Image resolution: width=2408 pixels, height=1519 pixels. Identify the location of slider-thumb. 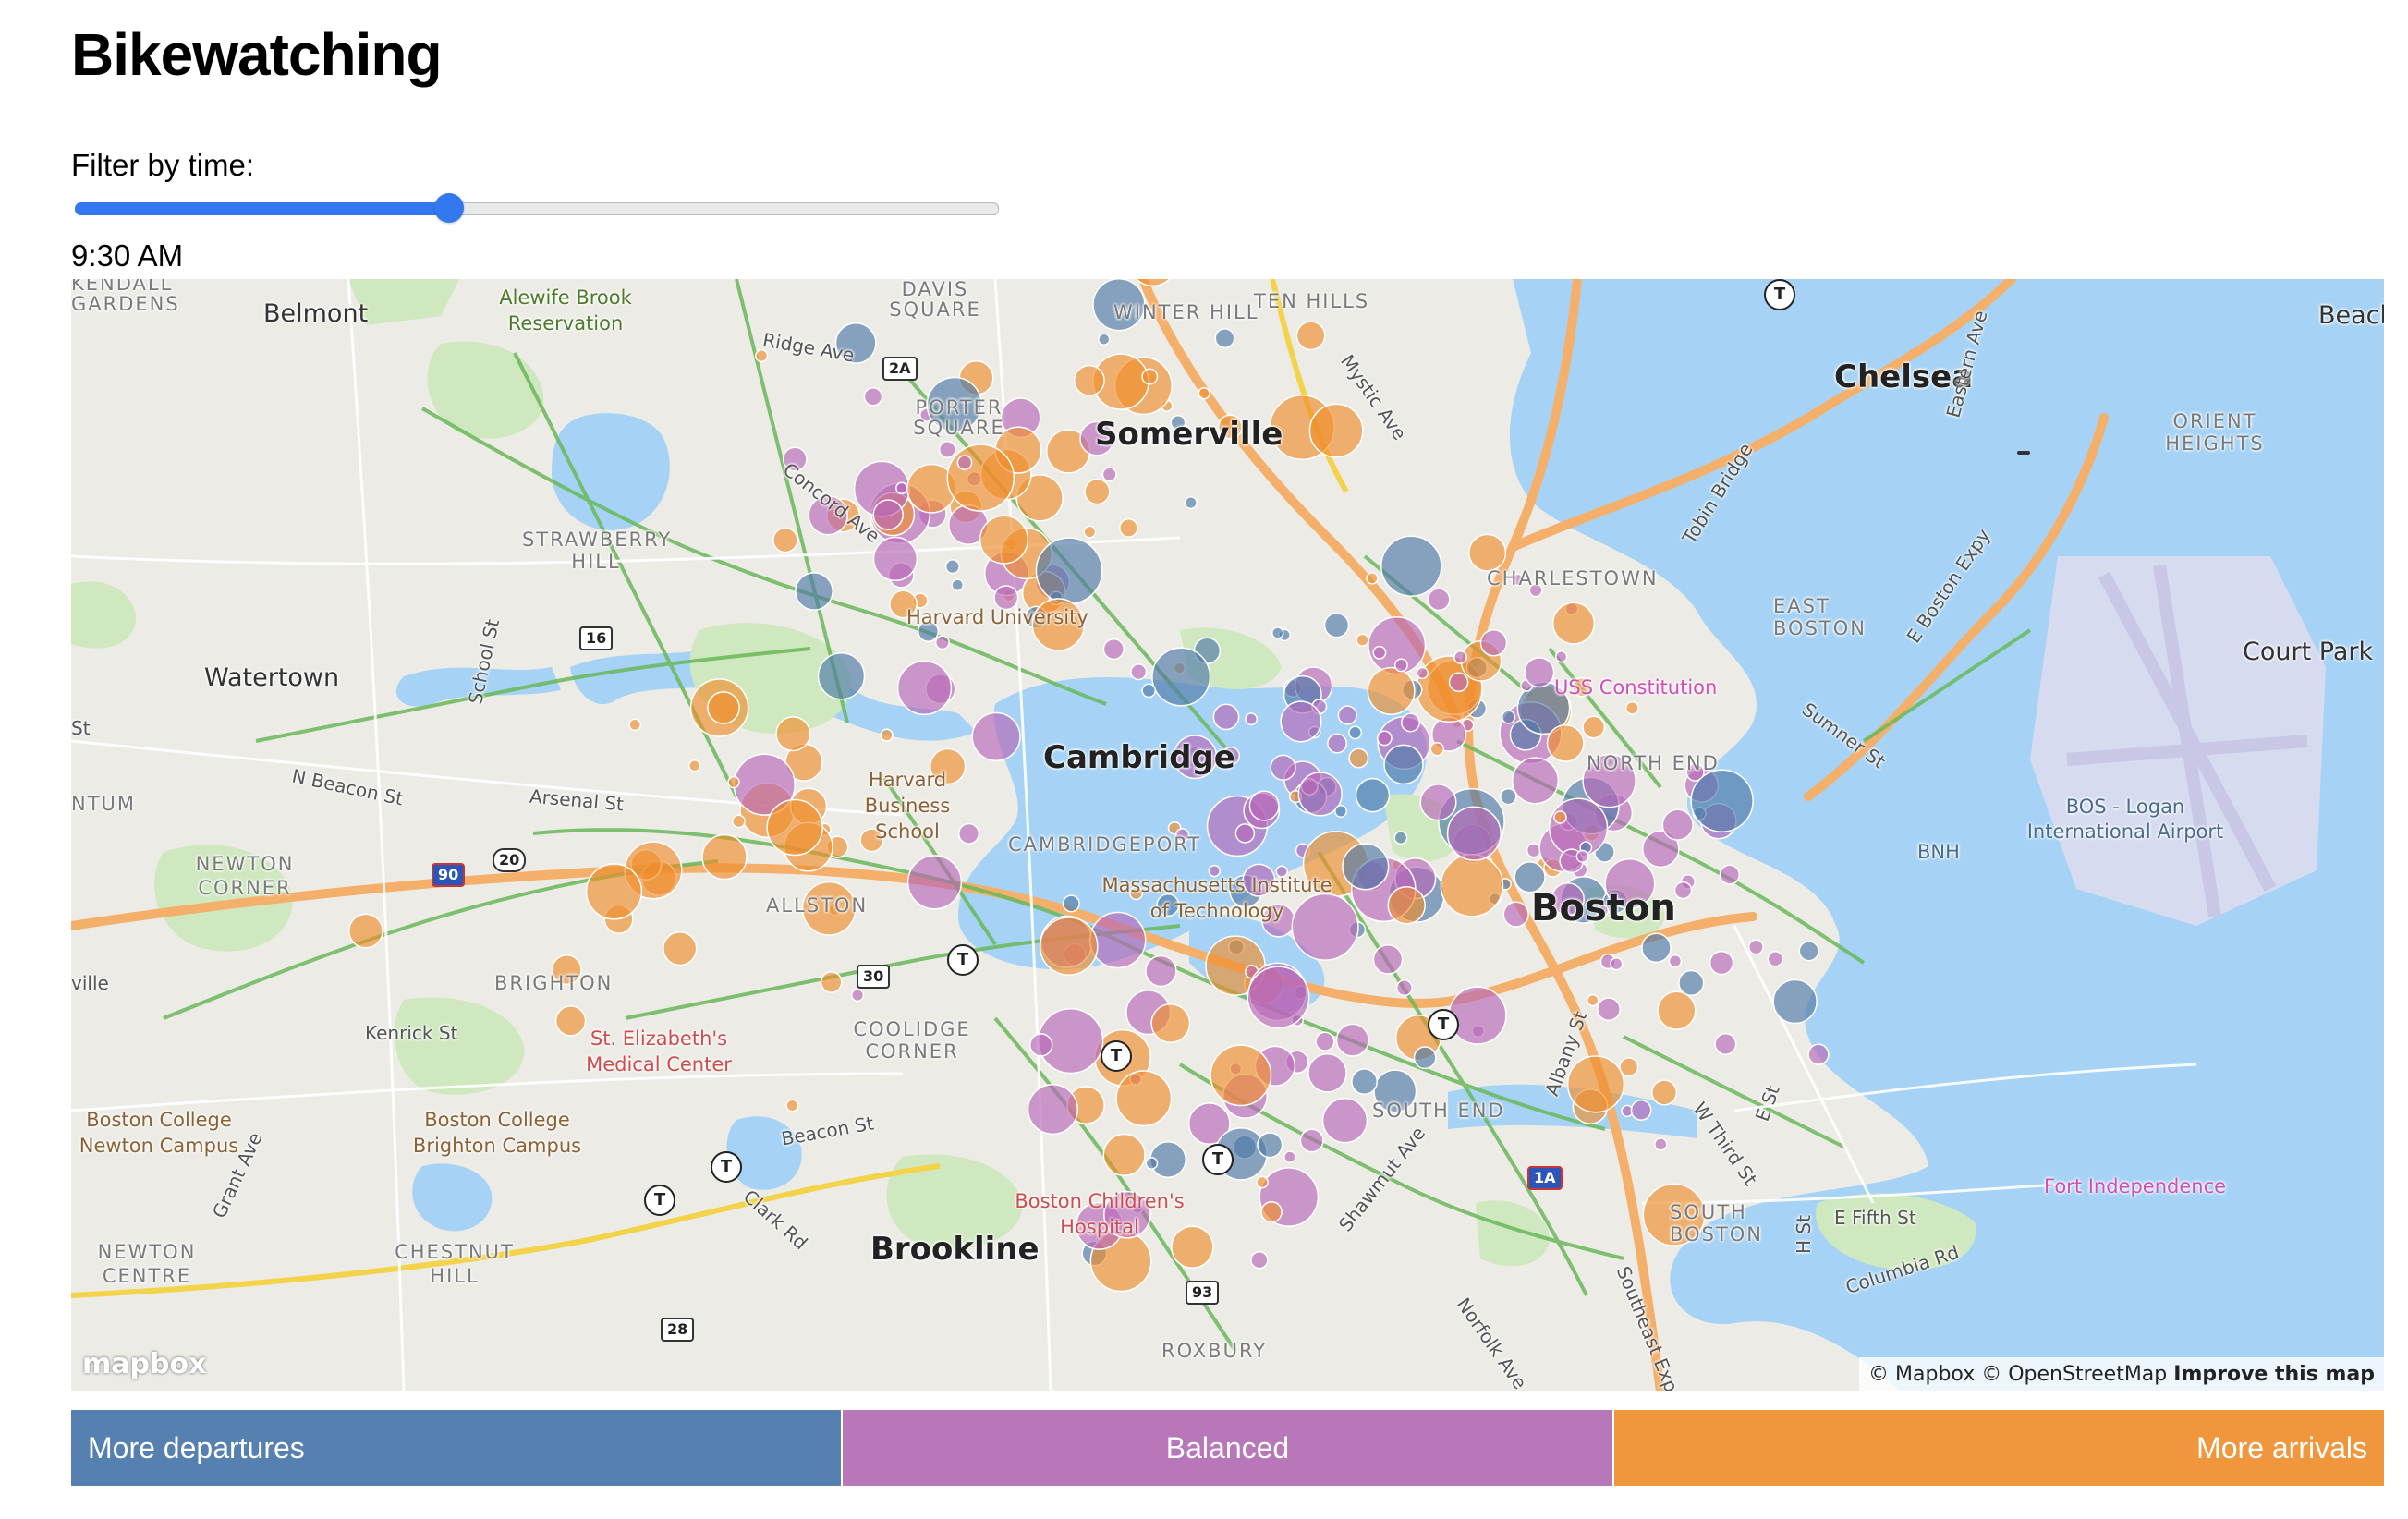
(449, 208).